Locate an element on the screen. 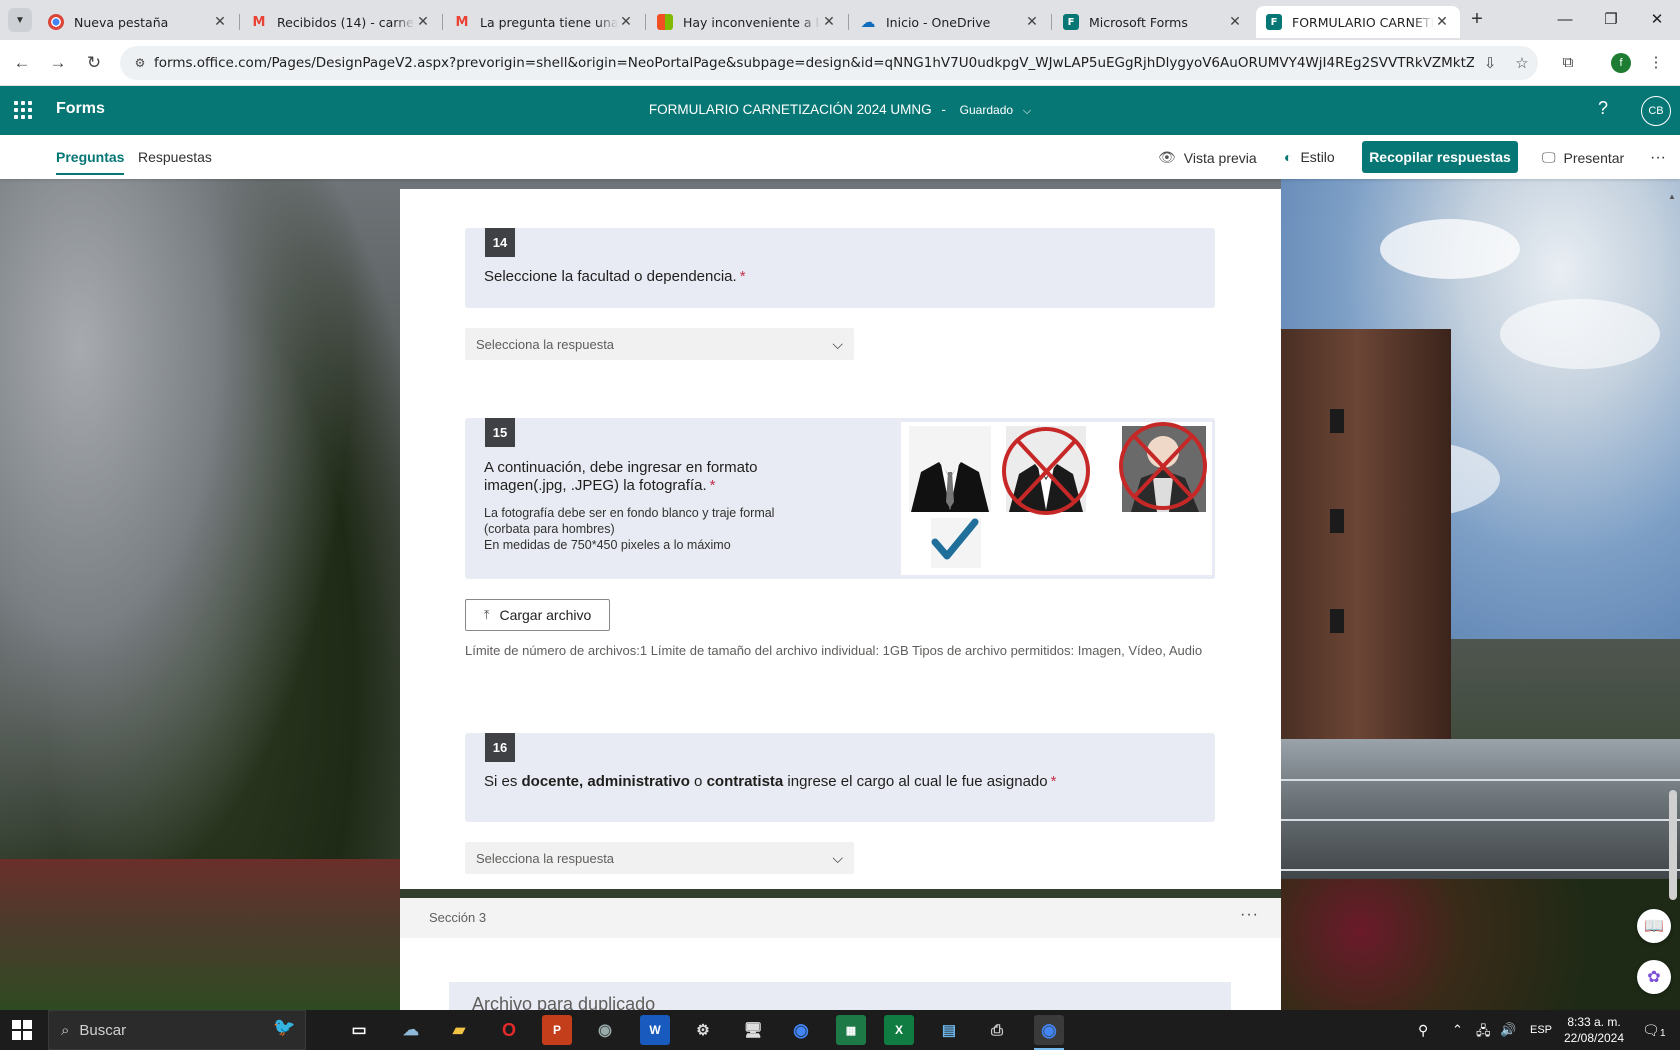 The image size is (1680, 1050). opera-icon: O is located at coordinates (509, 1030).